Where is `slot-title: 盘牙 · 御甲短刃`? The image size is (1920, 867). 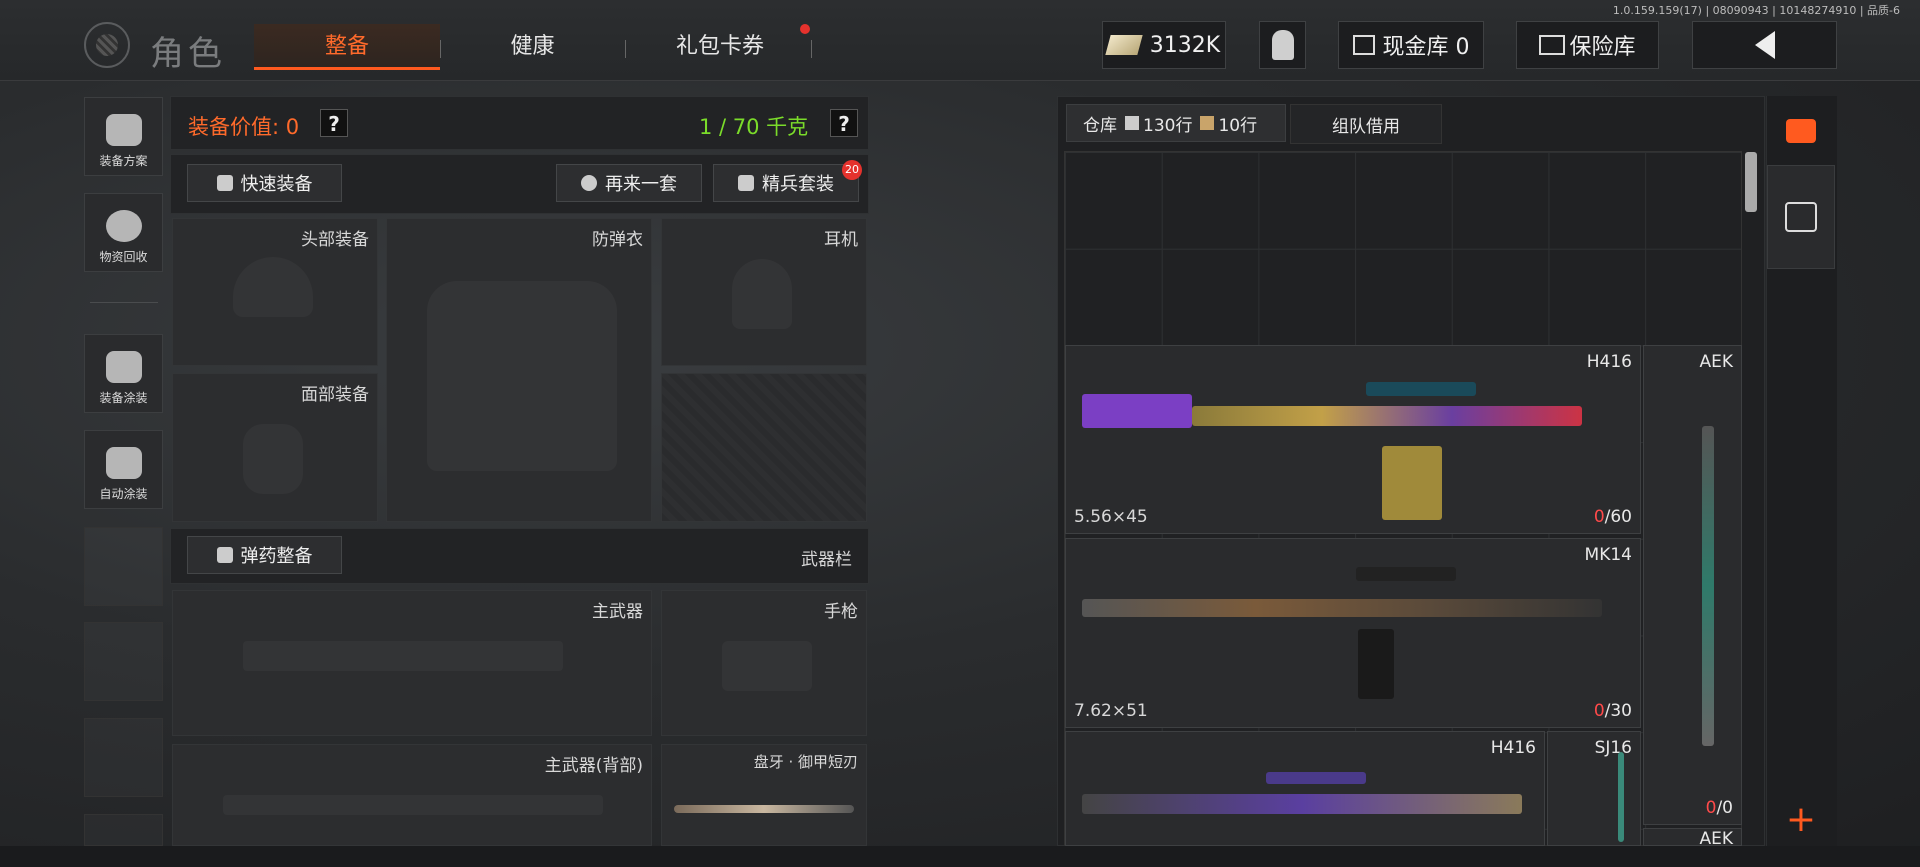 slot-title: 盘牙 · 御甲短刃 is located at coordinates (805, 762).